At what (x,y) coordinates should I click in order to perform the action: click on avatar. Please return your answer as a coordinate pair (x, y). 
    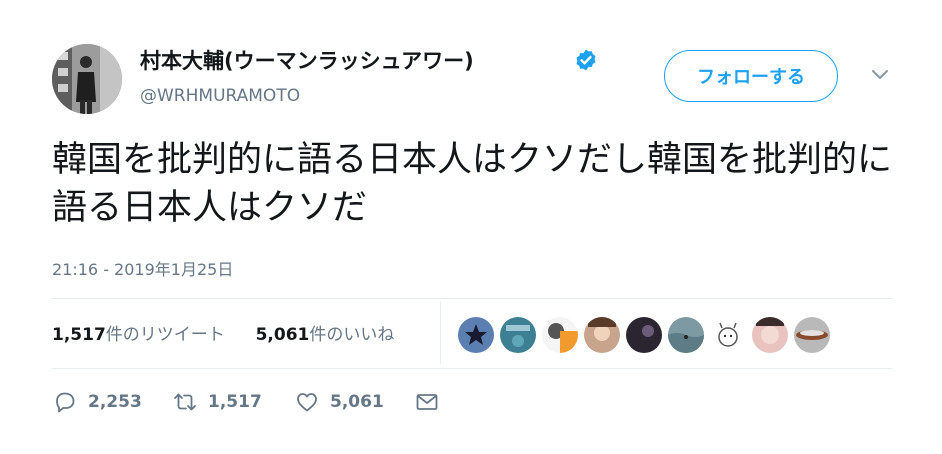
    Looking at the image, I should click on (87, 79).